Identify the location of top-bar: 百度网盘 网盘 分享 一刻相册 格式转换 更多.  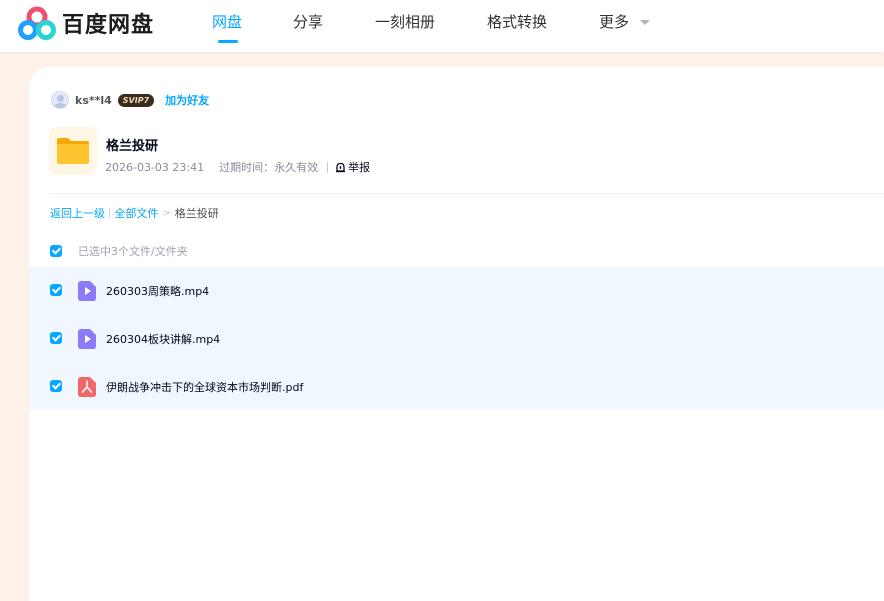
(442, 26).